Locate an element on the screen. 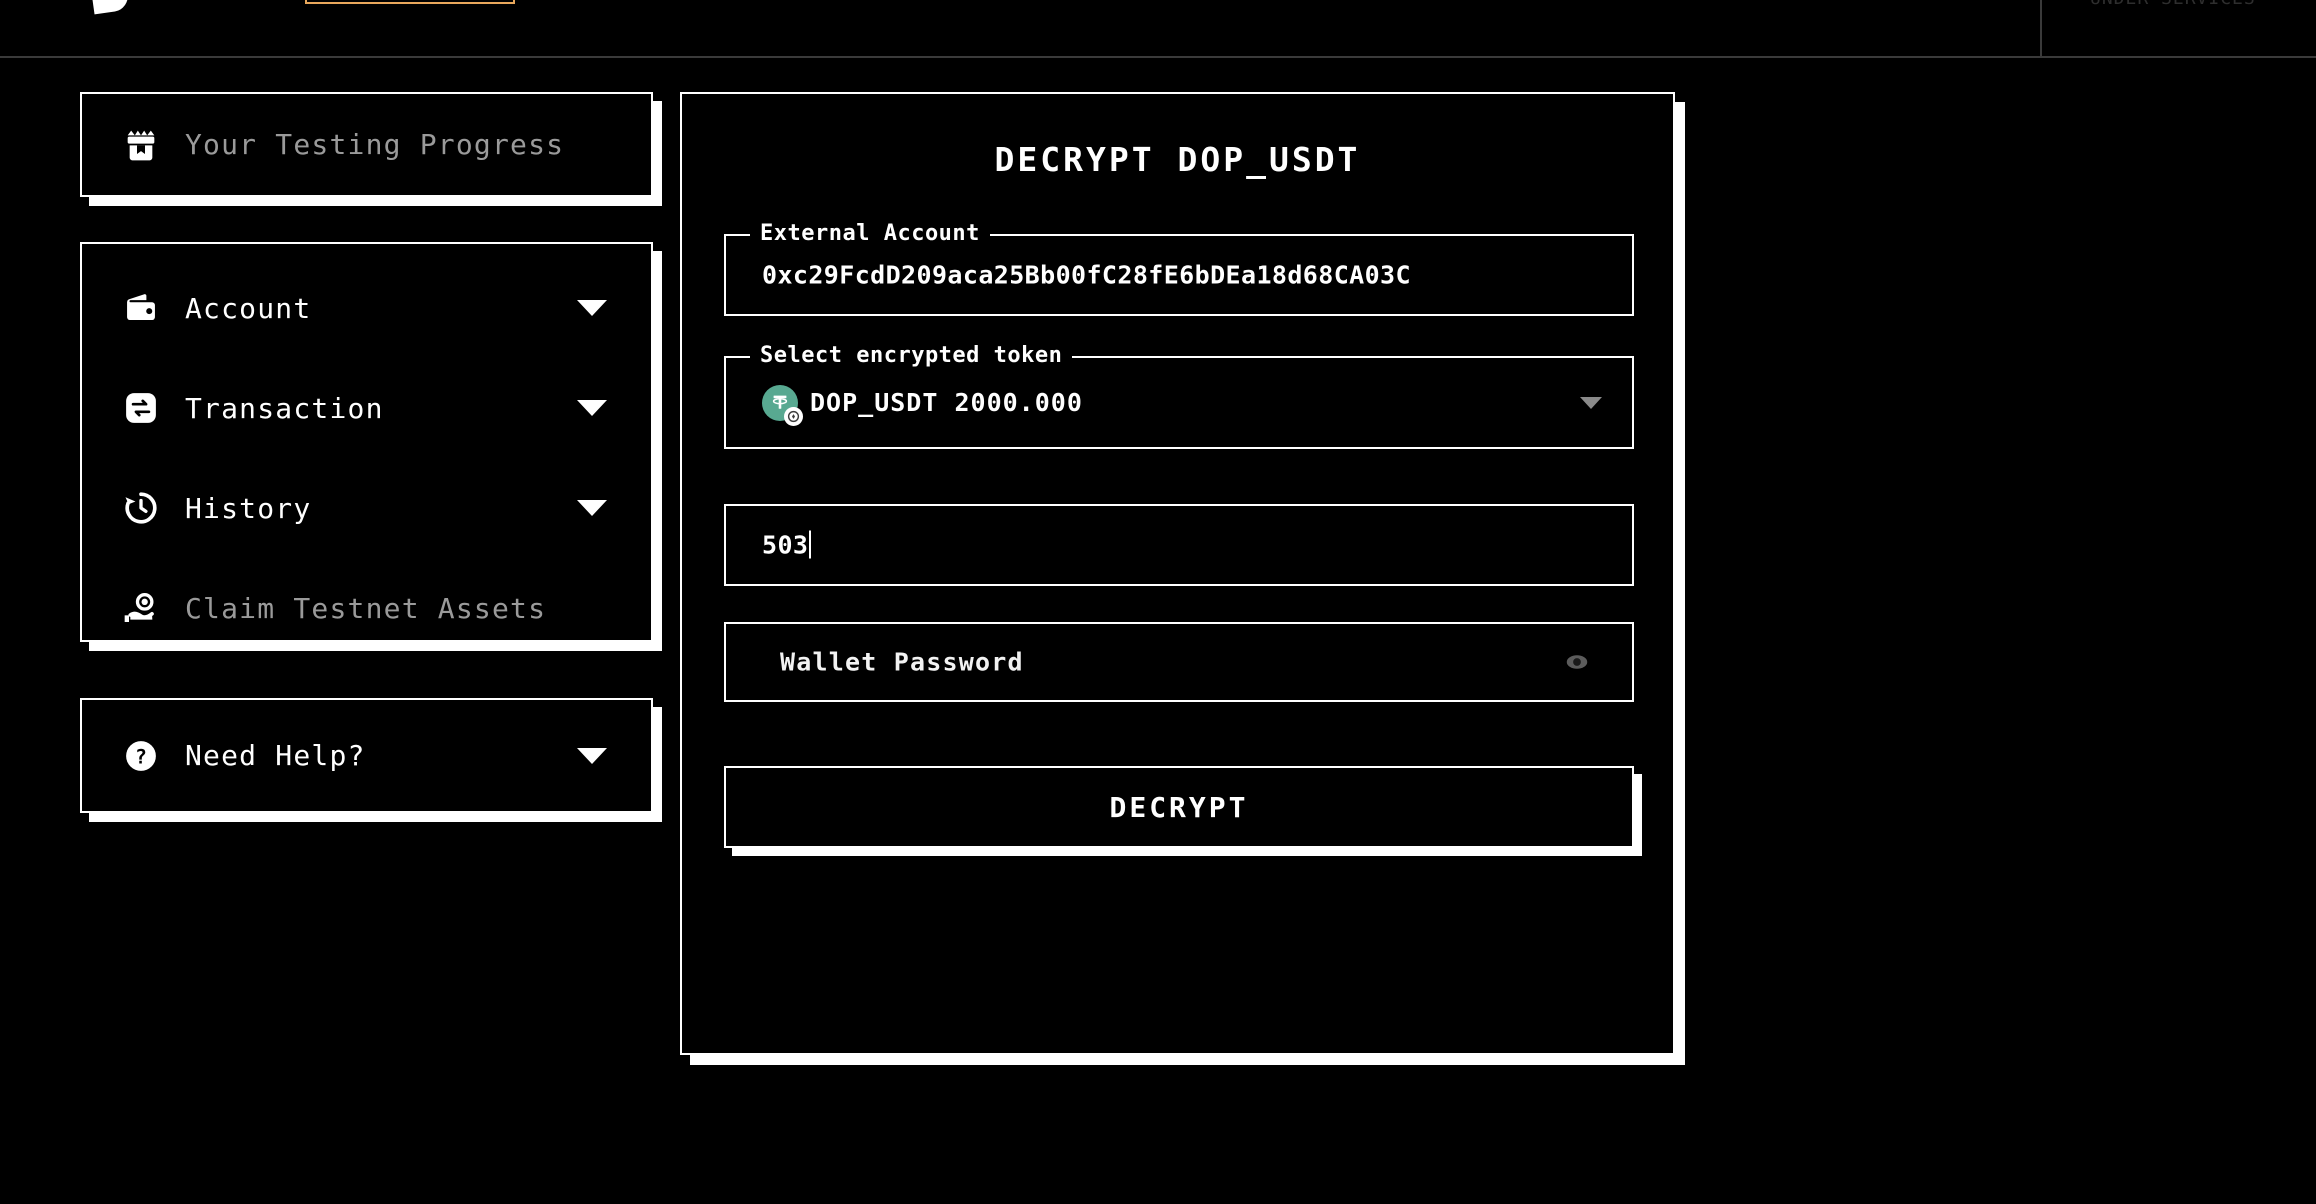 The image size is (2316, 1204). sidebar-item-label-progress: Your Testing Progress is located at coordinates (375, 144).